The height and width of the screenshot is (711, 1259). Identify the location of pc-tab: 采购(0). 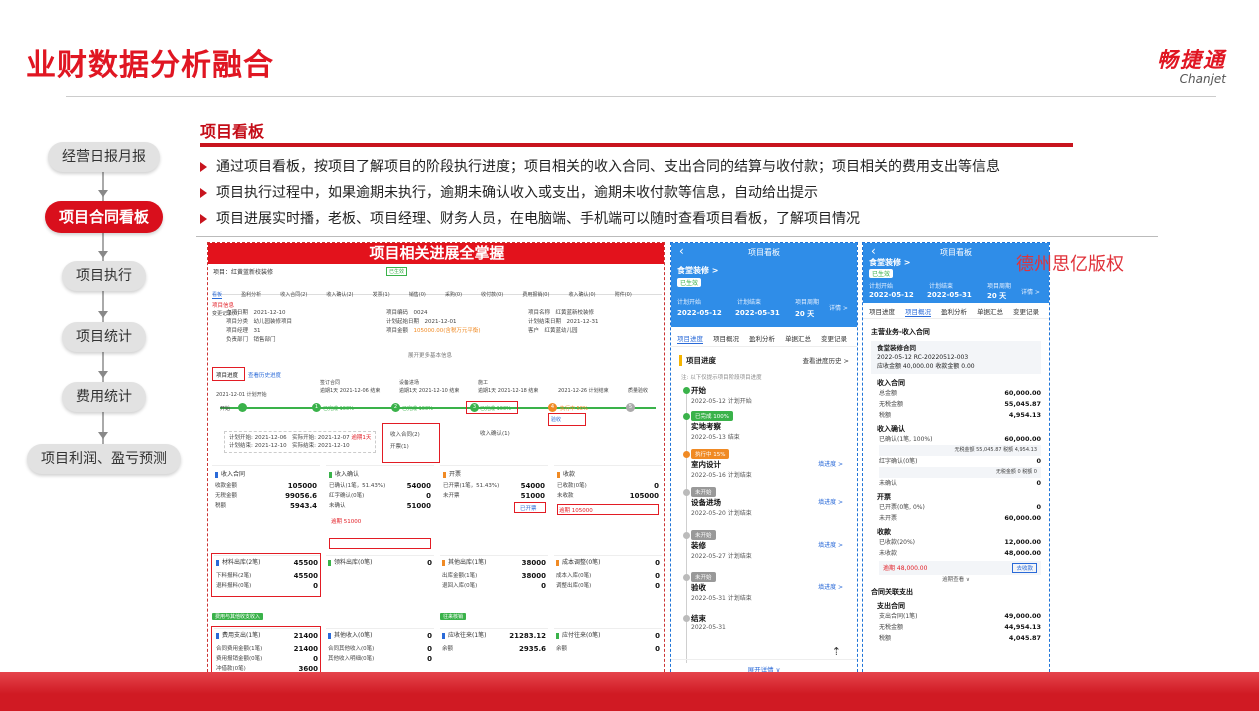
(453, 294).